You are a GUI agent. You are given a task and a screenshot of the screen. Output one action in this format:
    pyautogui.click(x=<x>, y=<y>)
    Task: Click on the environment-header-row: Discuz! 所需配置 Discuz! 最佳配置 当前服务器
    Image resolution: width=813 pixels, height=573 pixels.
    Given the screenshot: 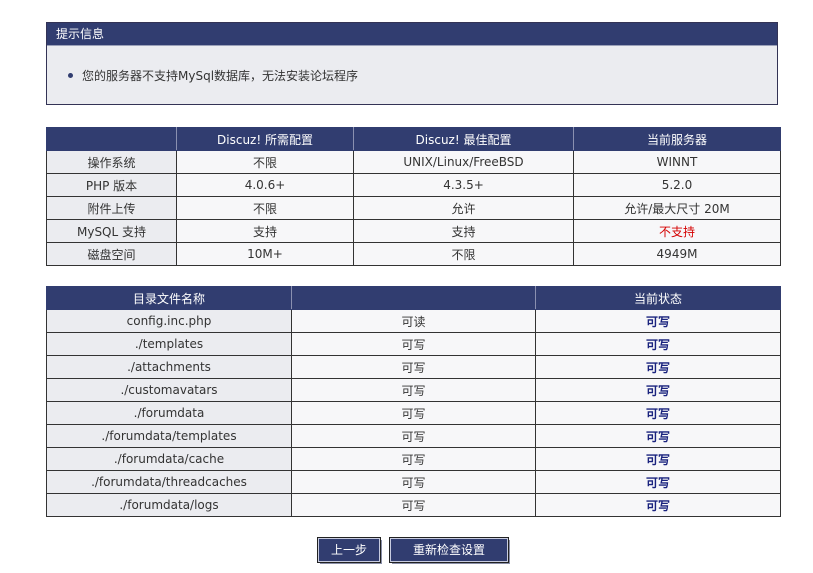 What is the action you would take?
    pyautogui.click(x=413, y=139)
    